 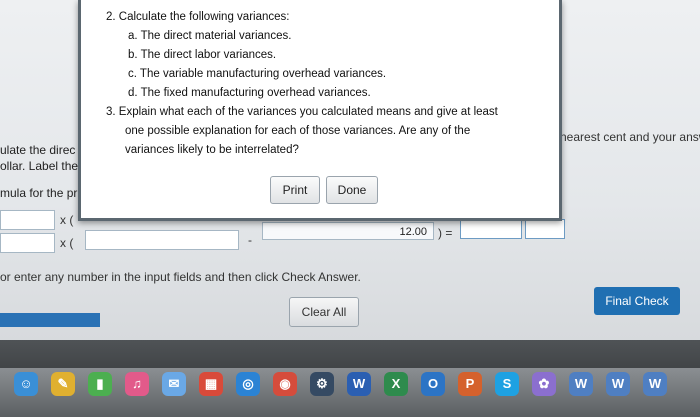 What do you see at coordinates (322, 384) in the screenshot?
I see `steam-icon: ⚙` at bounding box center [322, 384].